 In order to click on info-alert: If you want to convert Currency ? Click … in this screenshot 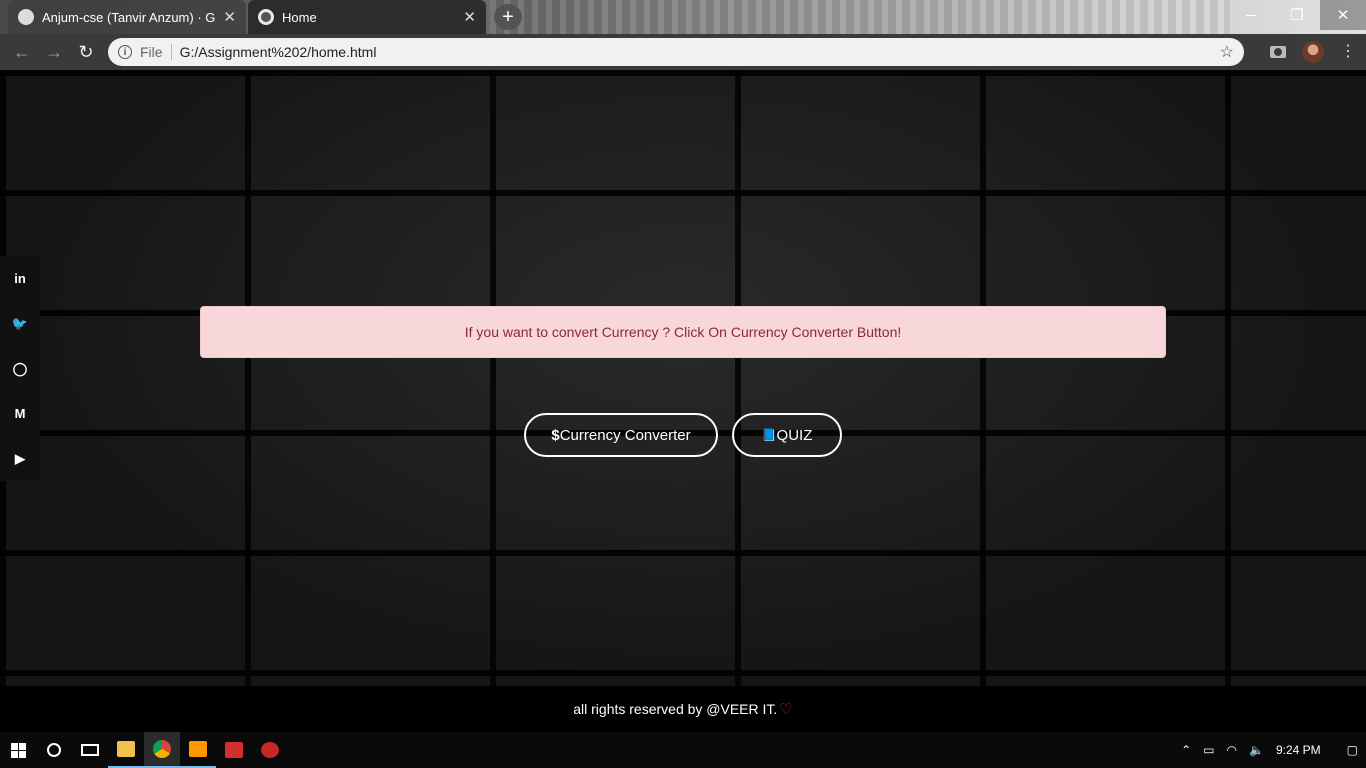, I will do `click(683, 332)`.